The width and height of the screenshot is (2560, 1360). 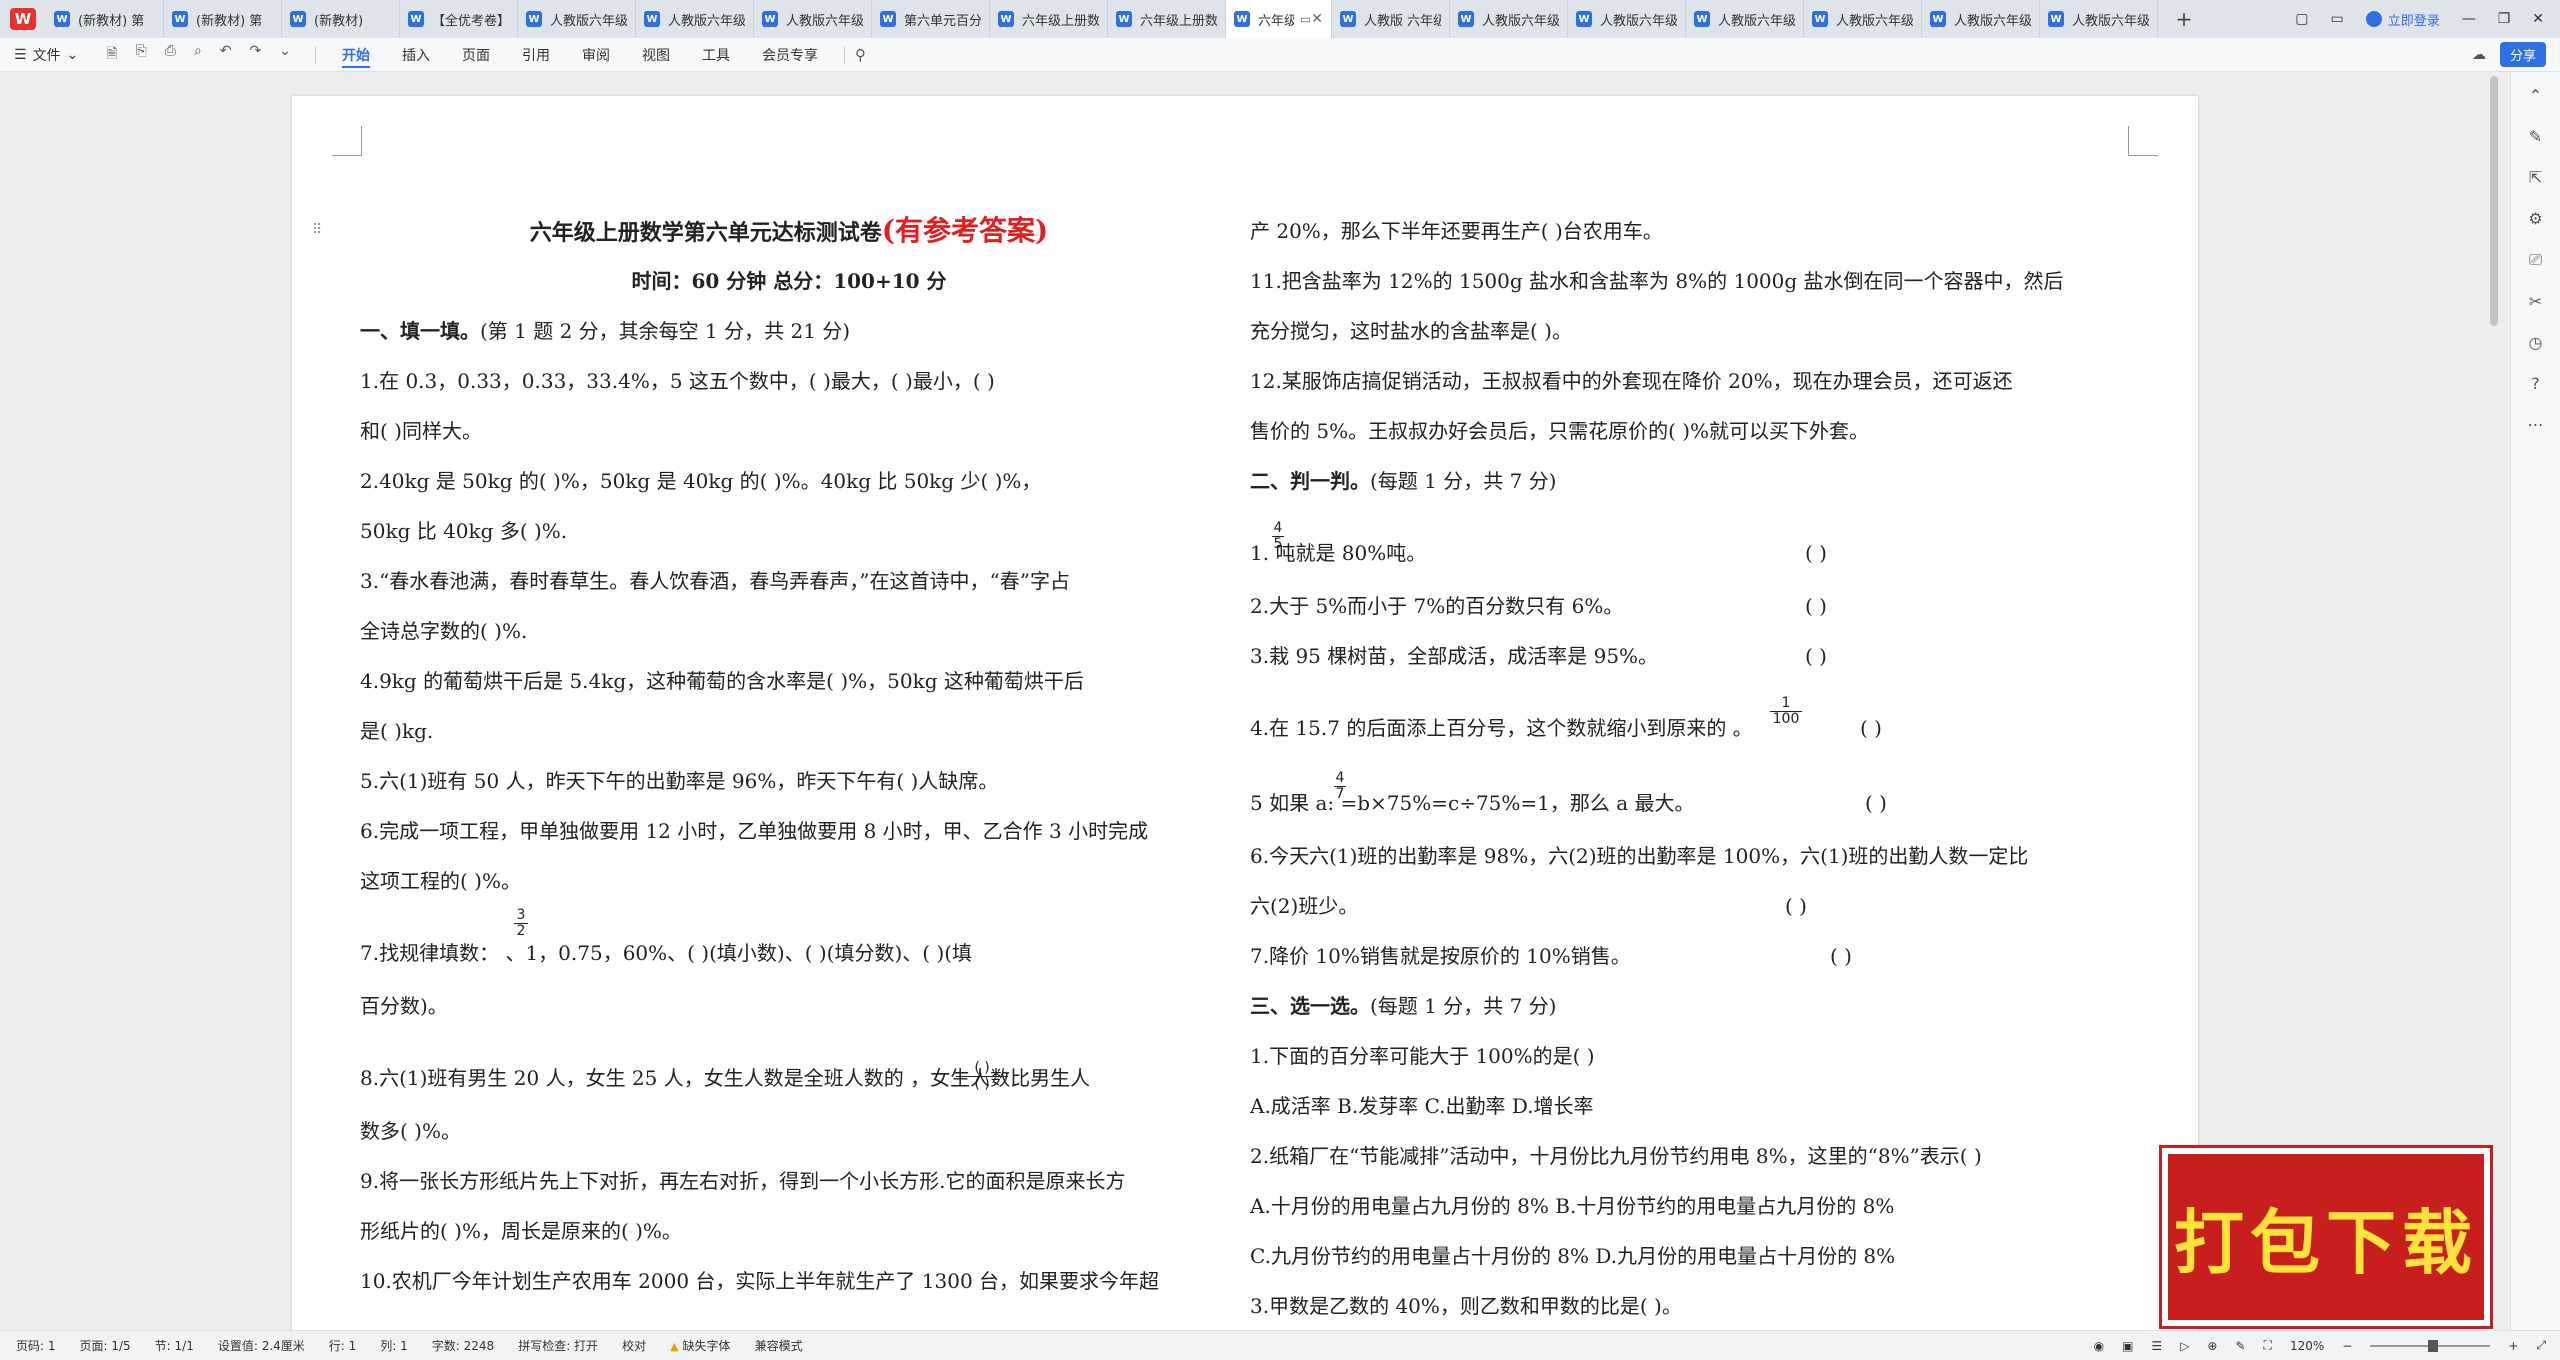 I want to click on chevron-down-icon: ⌄, so click(x=72, y=54).